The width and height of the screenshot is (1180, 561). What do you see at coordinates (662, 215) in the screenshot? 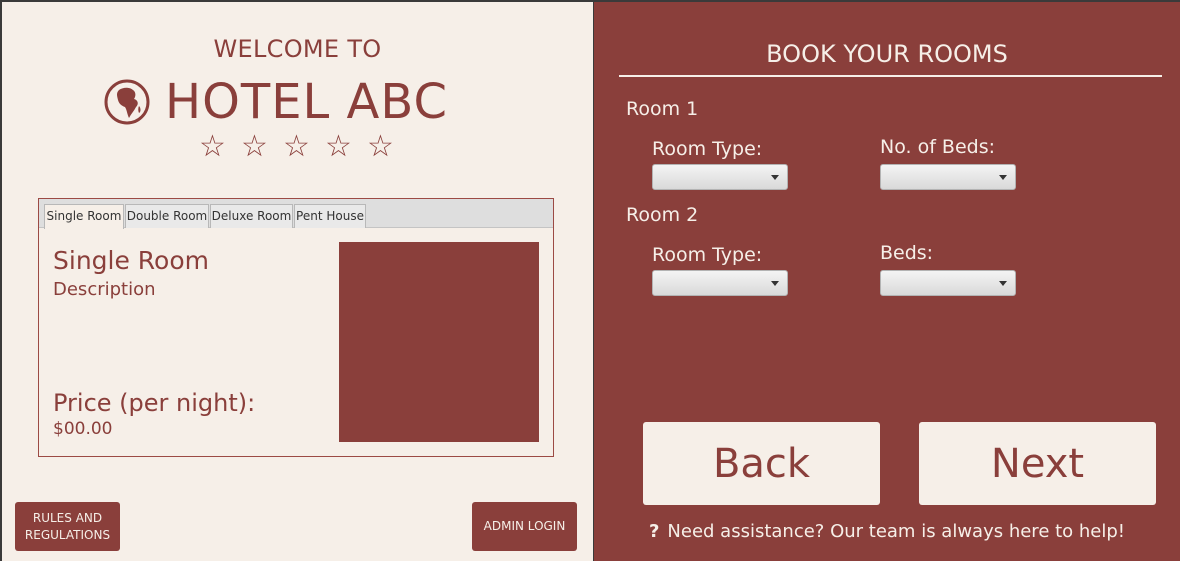
I see `room-2-header: Room 2` at bounding box center [662, 215].